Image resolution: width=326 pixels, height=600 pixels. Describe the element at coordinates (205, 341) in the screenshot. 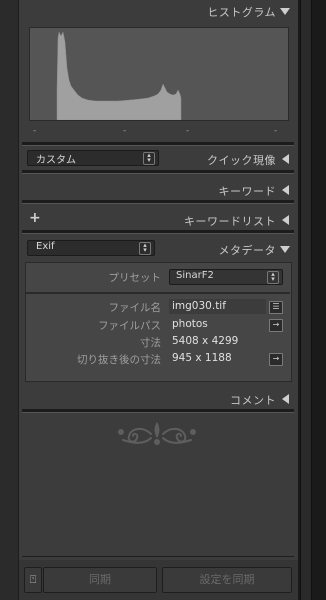

I see `metadata-field-value: 5408 x 4299` at that location.